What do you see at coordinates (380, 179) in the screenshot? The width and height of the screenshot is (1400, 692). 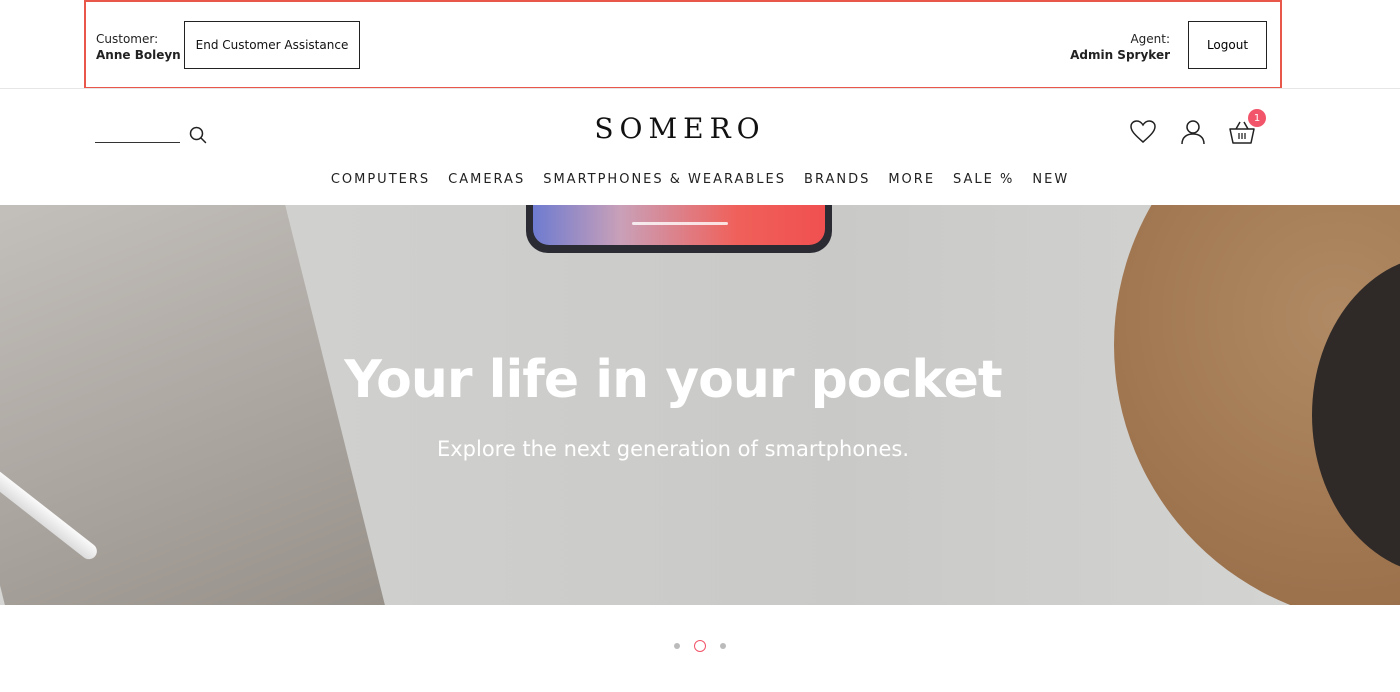 I see `nav-item-computers: COMPUTERS` at bounding box center [380, 179].